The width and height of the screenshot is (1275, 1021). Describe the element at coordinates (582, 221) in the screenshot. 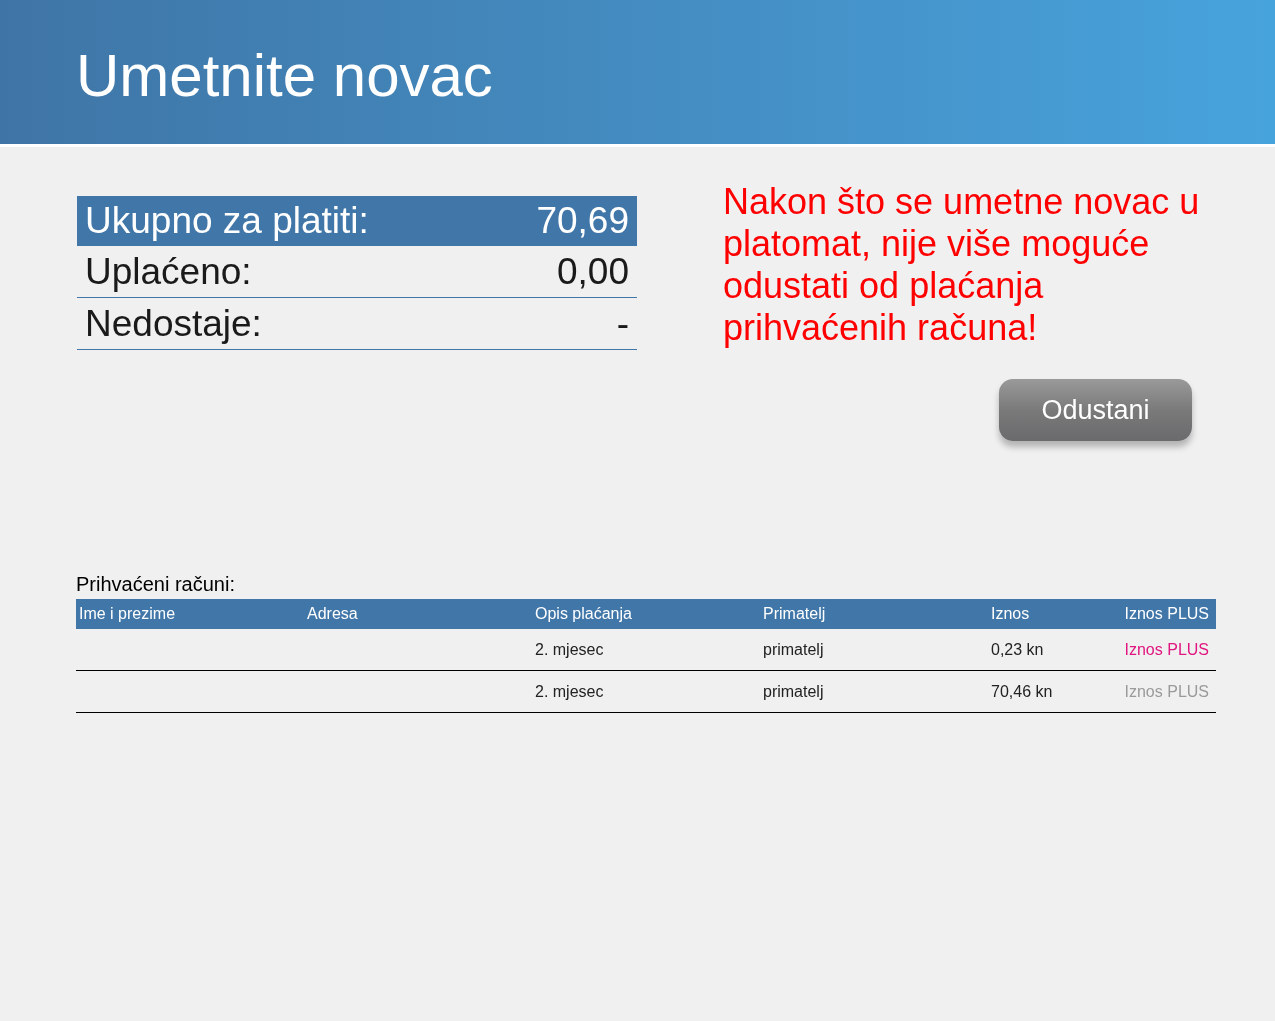

I see `summary-value: 70,69` at that location.